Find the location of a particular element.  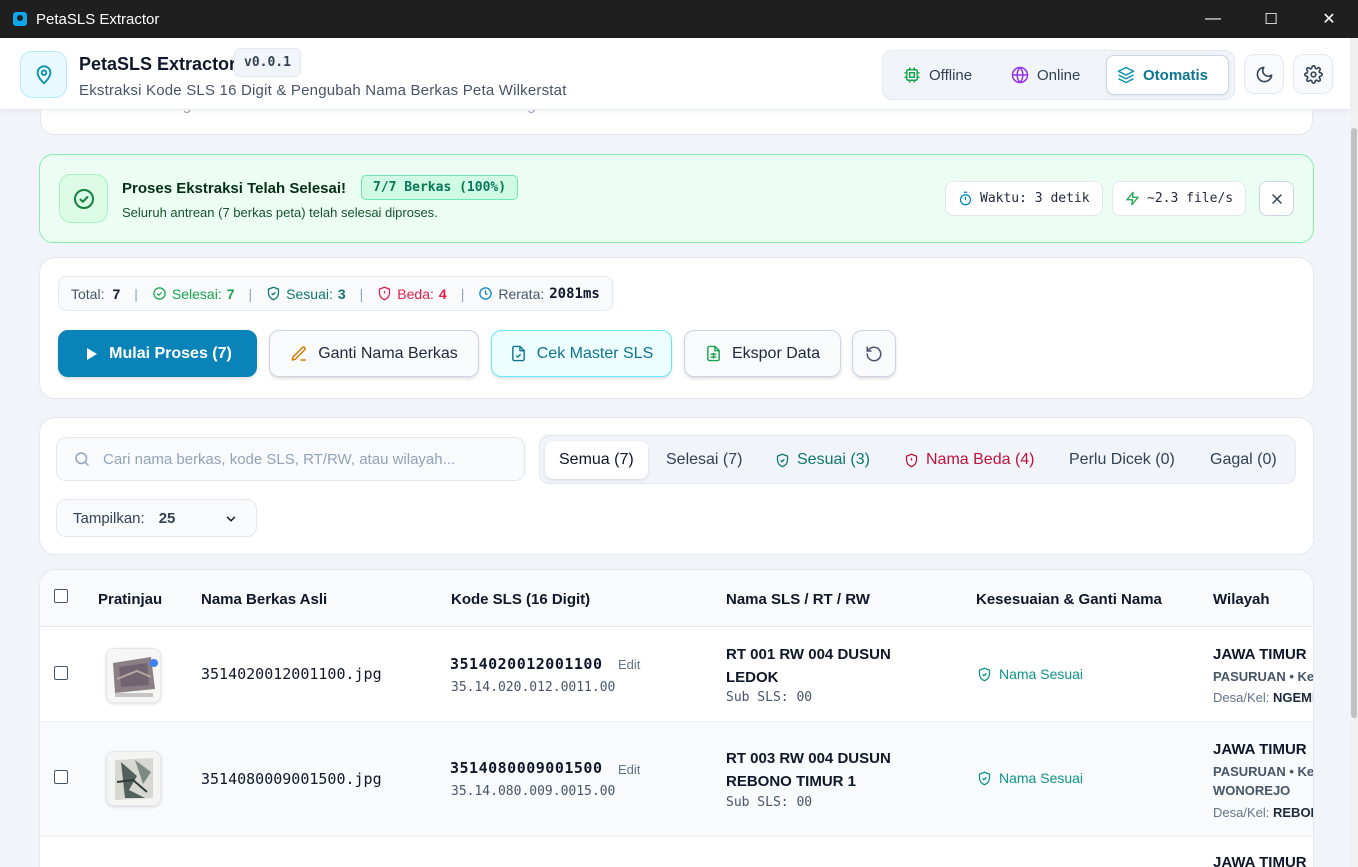

check-master-sls-button: Cek Master SLS is located at coordinates (581, 353).